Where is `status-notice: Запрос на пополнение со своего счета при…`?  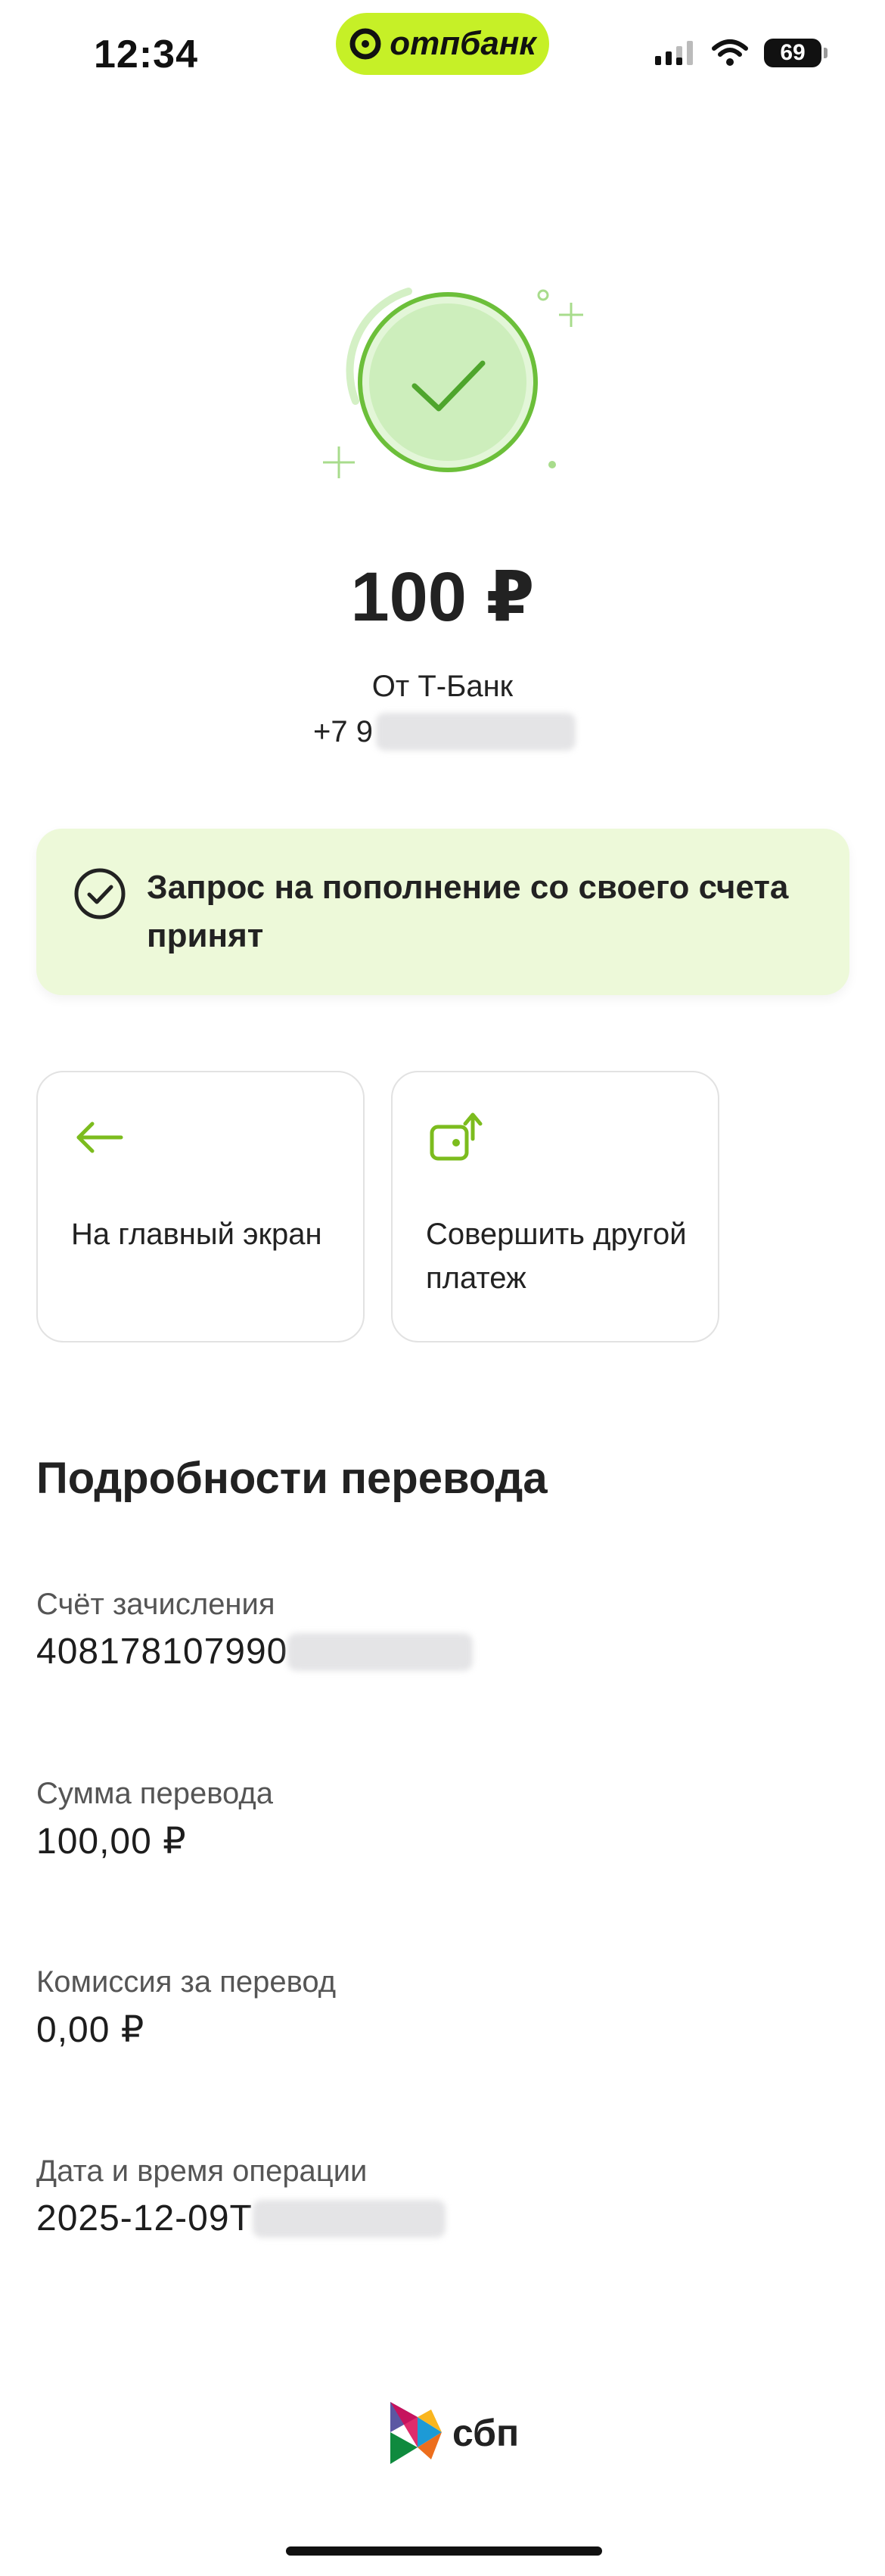 status-notice: Запрос на пополнение со своего счета при… is located at coordinates (442, 912).